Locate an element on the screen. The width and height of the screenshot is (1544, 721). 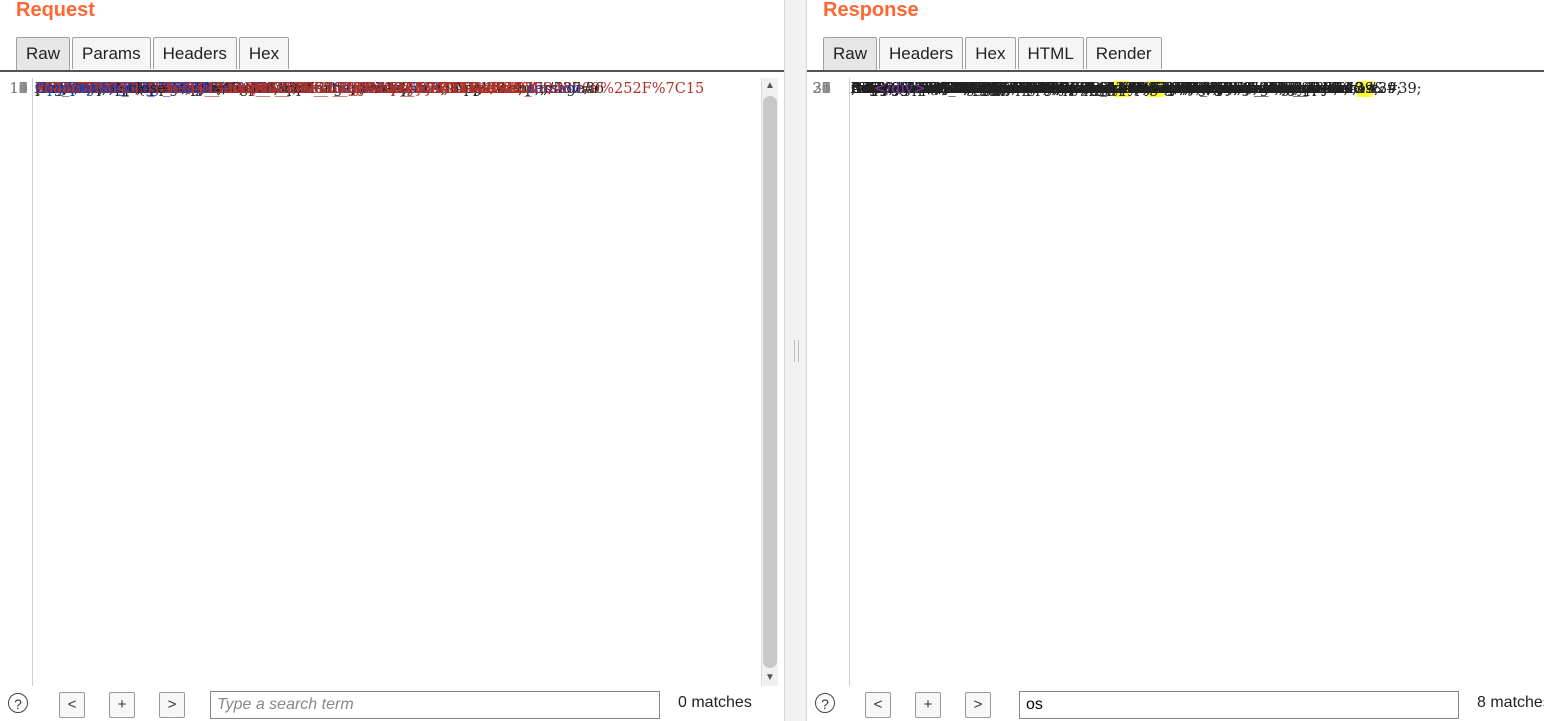
response-search-bar: ? < + > 8 matches is located at coordinates (1175, 704).